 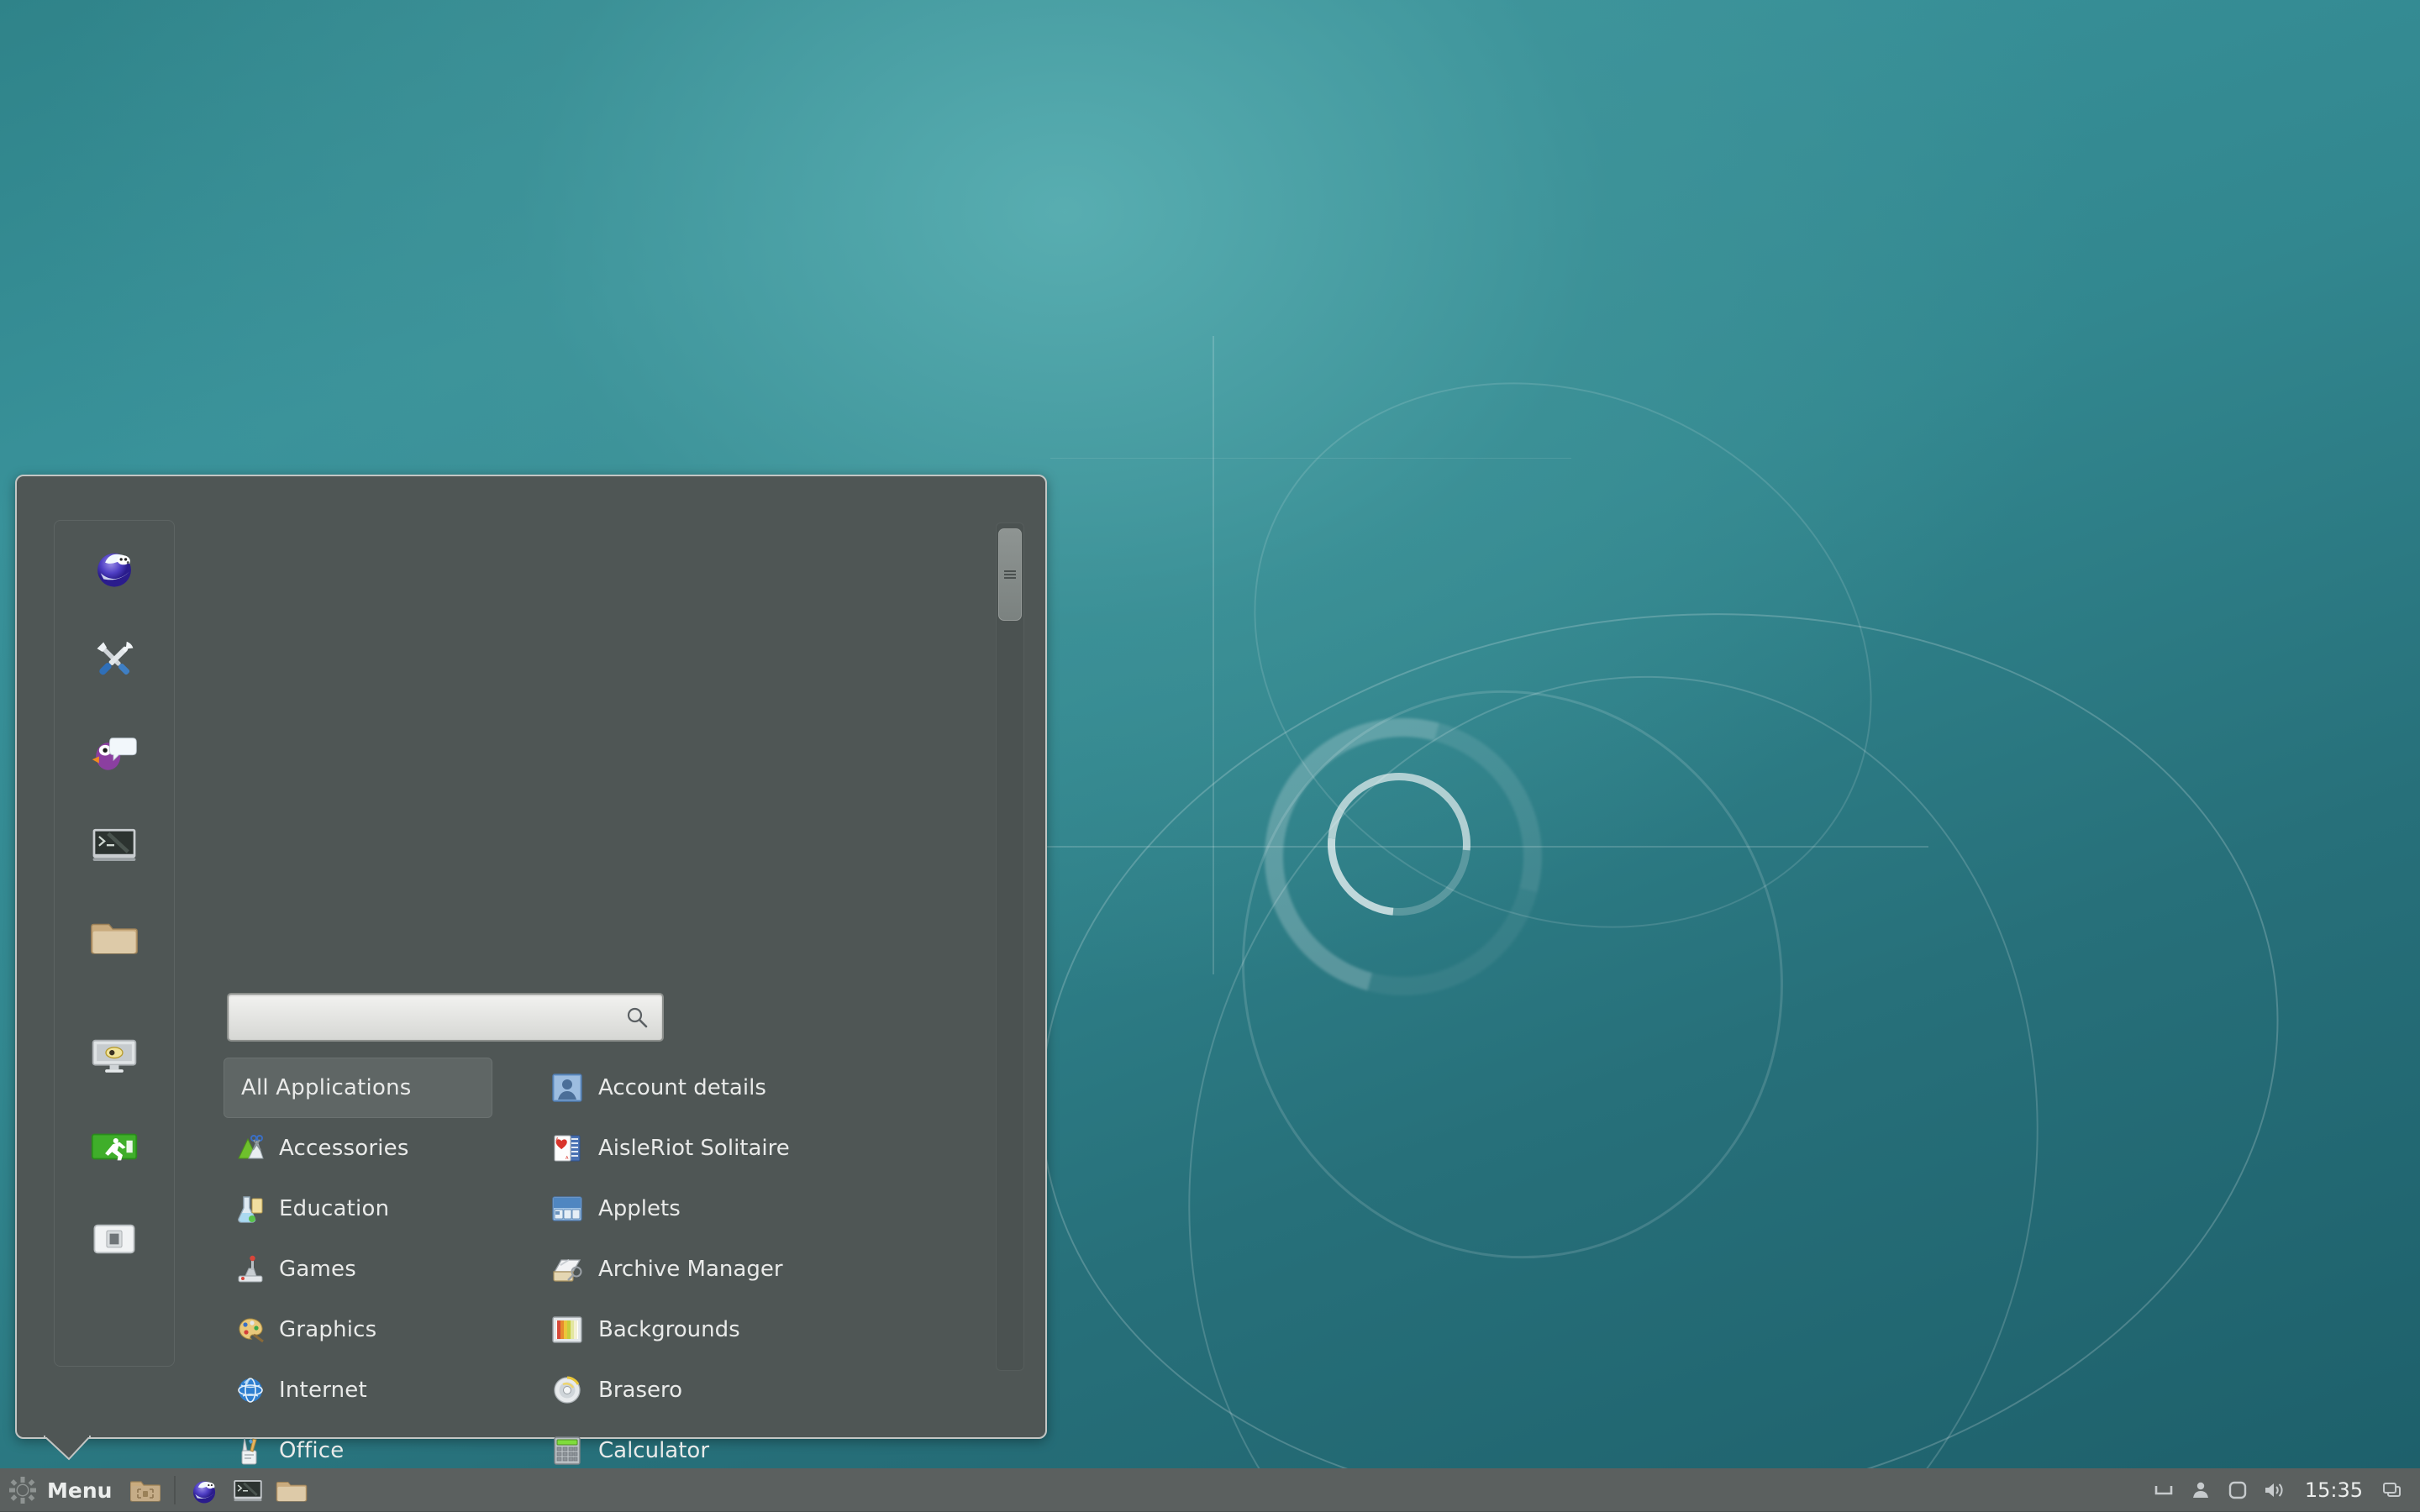 What do you see at coordinates (694, 1148) in the screenshot?
I see `application-label: AisleRiot Solitaire` at bounding box center [694, 1148].